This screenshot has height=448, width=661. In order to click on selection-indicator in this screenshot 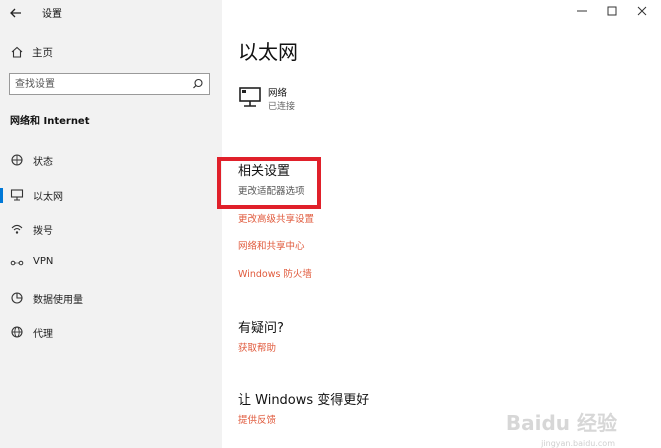, I will do `click(1, 195)`.